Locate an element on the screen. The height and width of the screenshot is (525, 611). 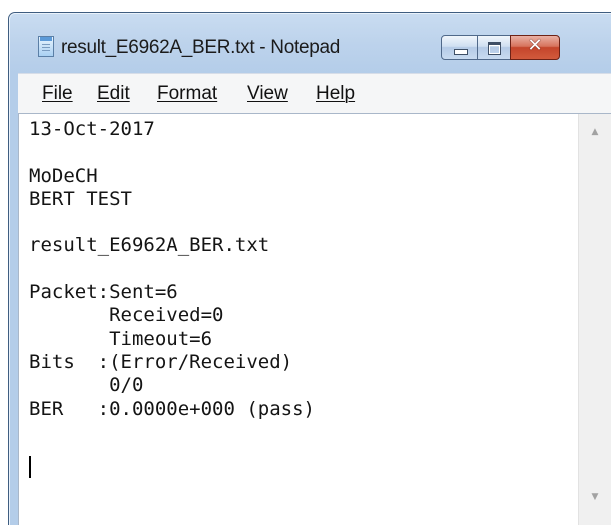
menu-view: View is located at coordinates (267, 94).